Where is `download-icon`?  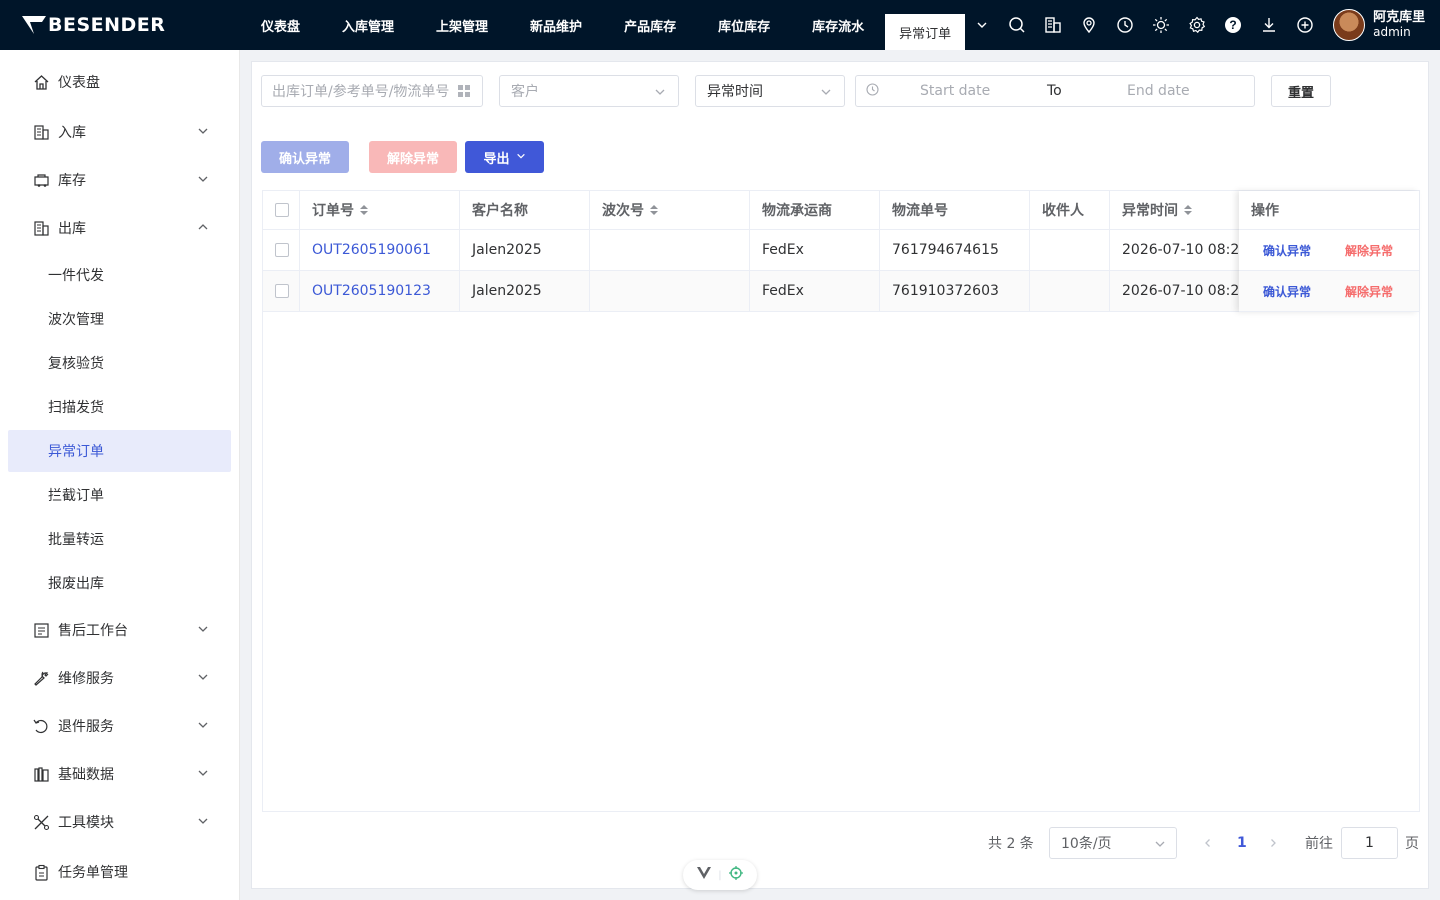
download-icon is located at coordinates (1269, 25).